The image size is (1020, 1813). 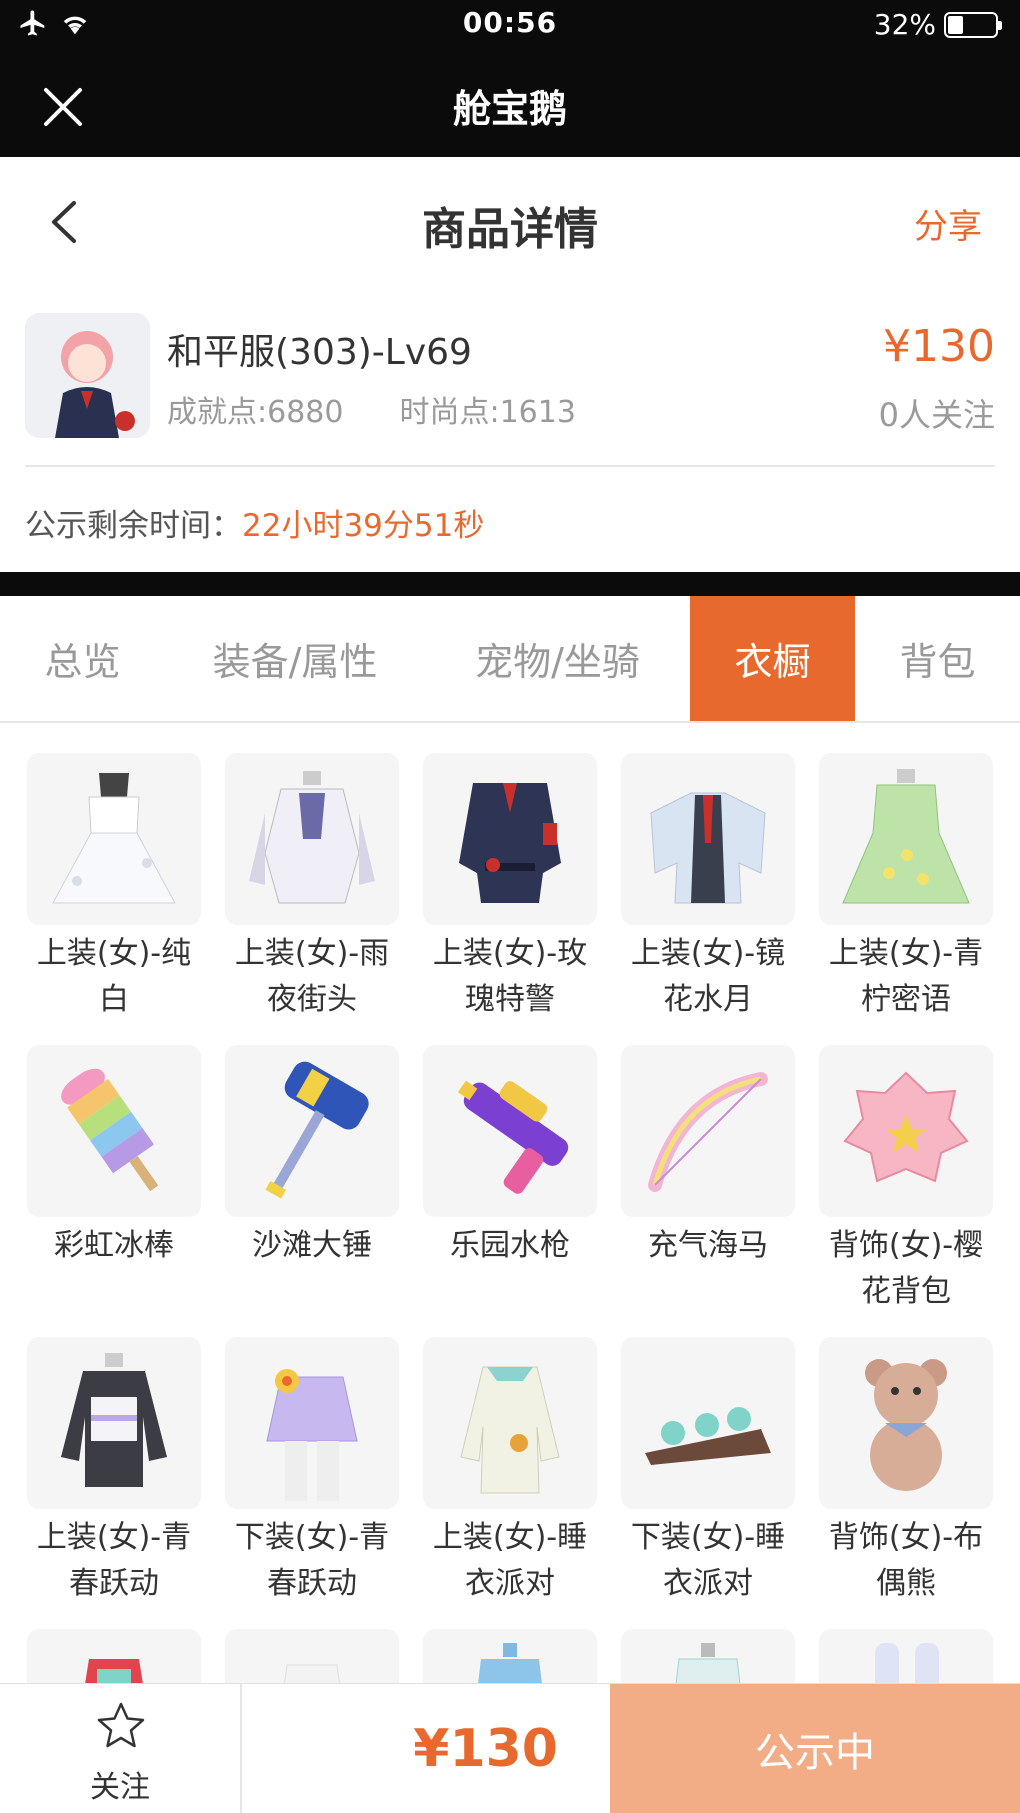 I want to click on countdown-label: 公示剩余时间：, so click(x=133, y=526).